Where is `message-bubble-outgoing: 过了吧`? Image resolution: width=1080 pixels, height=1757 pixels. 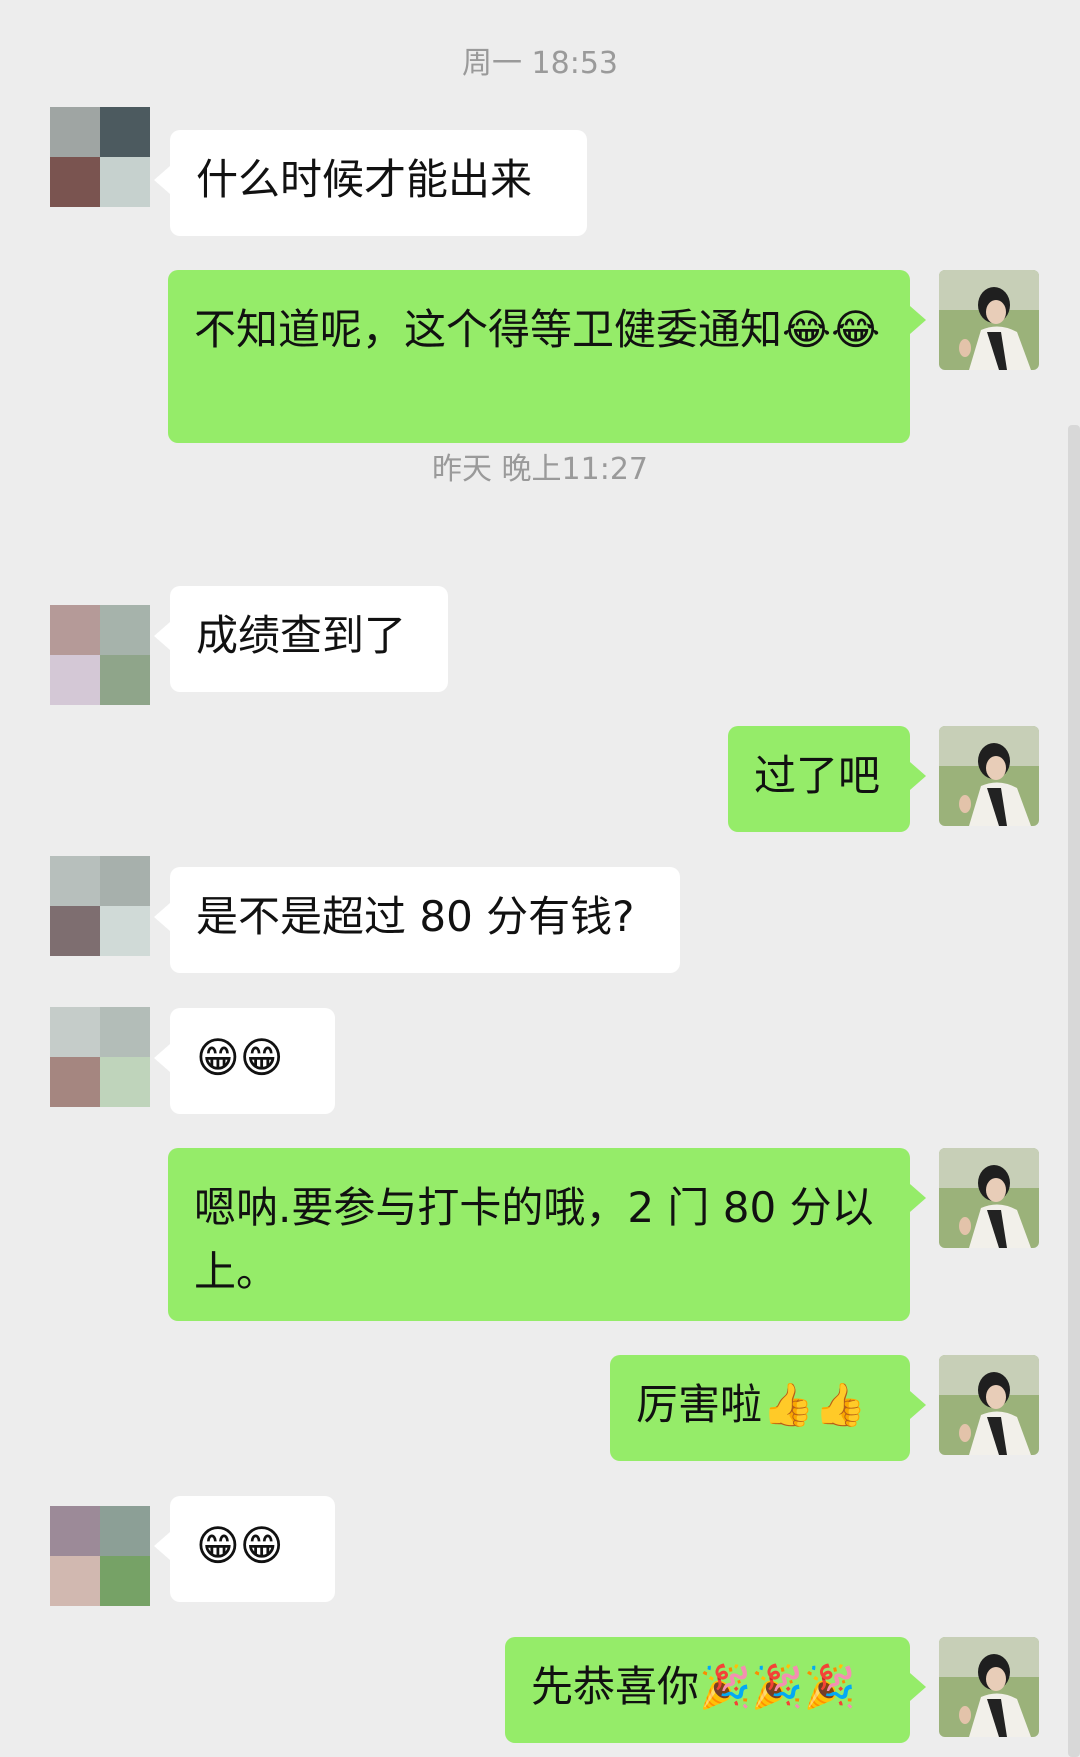 message-bubble-outgoing: 过了吧 is located at coordinates (827, 779).